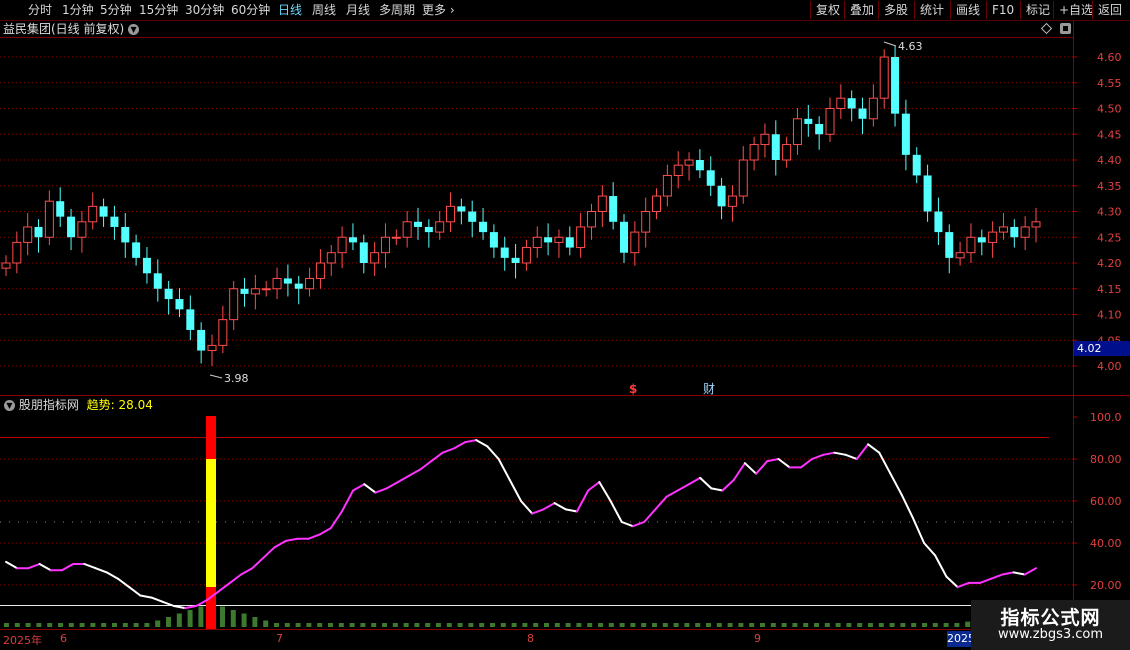 This screenshot has height=650, width=1130. What do you see at coordinates (48, 405) in the screenshot?
I see `indicator-name: 股朋指标网` at bounding box center [48, 405].